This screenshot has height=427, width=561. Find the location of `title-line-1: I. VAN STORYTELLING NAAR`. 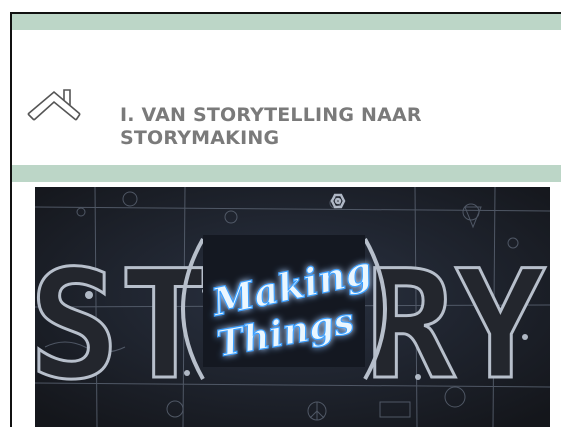

title-line-1: I. VAN STORYTELLING NAAR is located at coordinates (271, 115).